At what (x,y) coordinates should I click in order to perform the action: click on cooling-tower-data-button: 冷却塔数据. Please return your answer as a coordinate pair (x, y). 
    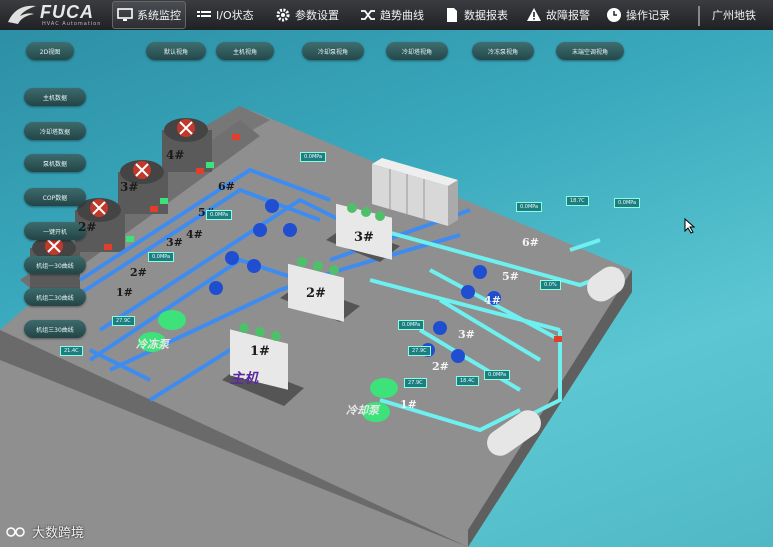
    Looking at the image, I should click on (55, 131).